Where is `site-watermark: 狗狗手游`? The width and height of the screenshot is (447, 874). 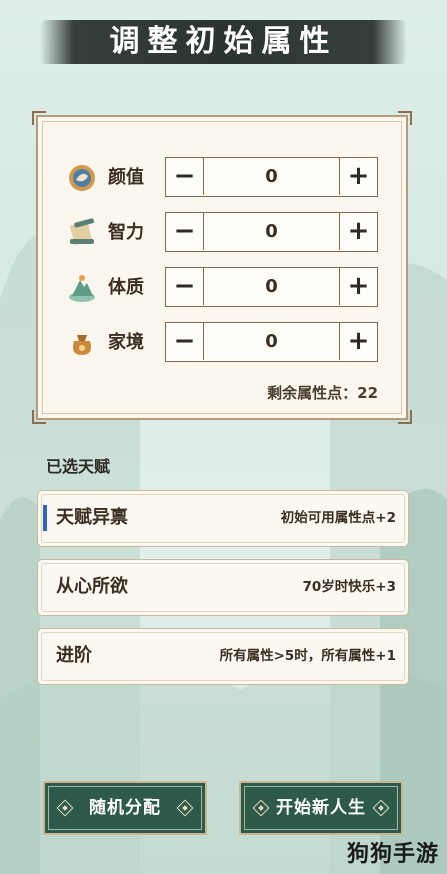 site-watermark: 狗狗手游 is located at coordinates (392, 854).